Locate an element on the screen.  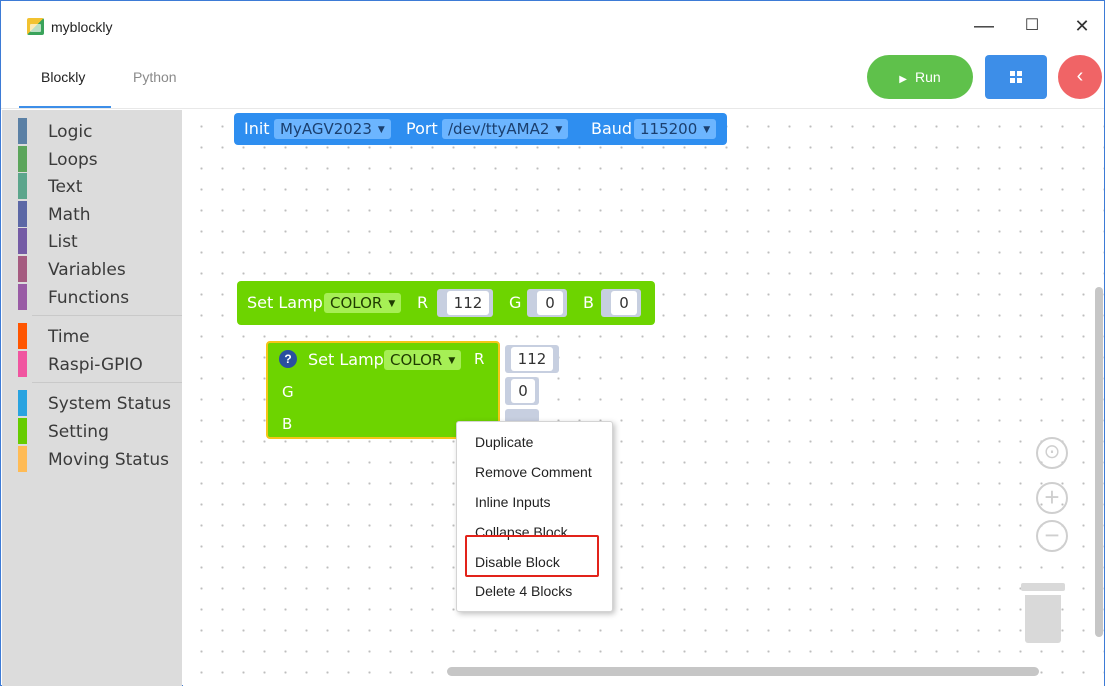
tab-bar: Blockly Python ▶ Run ‹ is located at coordinates (552, 80).